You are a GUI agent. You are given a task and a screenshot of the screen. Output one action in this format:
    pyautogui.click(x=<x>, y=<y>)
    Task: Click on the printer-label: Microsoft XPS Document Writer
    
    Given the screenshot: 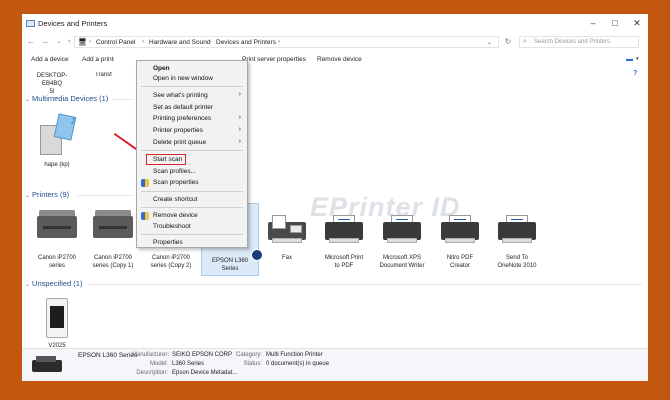 What is the action you would take?
    pyautogui.click(x=402, y=262)
    